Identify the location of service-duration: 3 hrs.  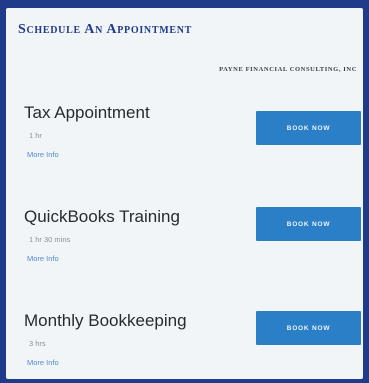
(37, 343).